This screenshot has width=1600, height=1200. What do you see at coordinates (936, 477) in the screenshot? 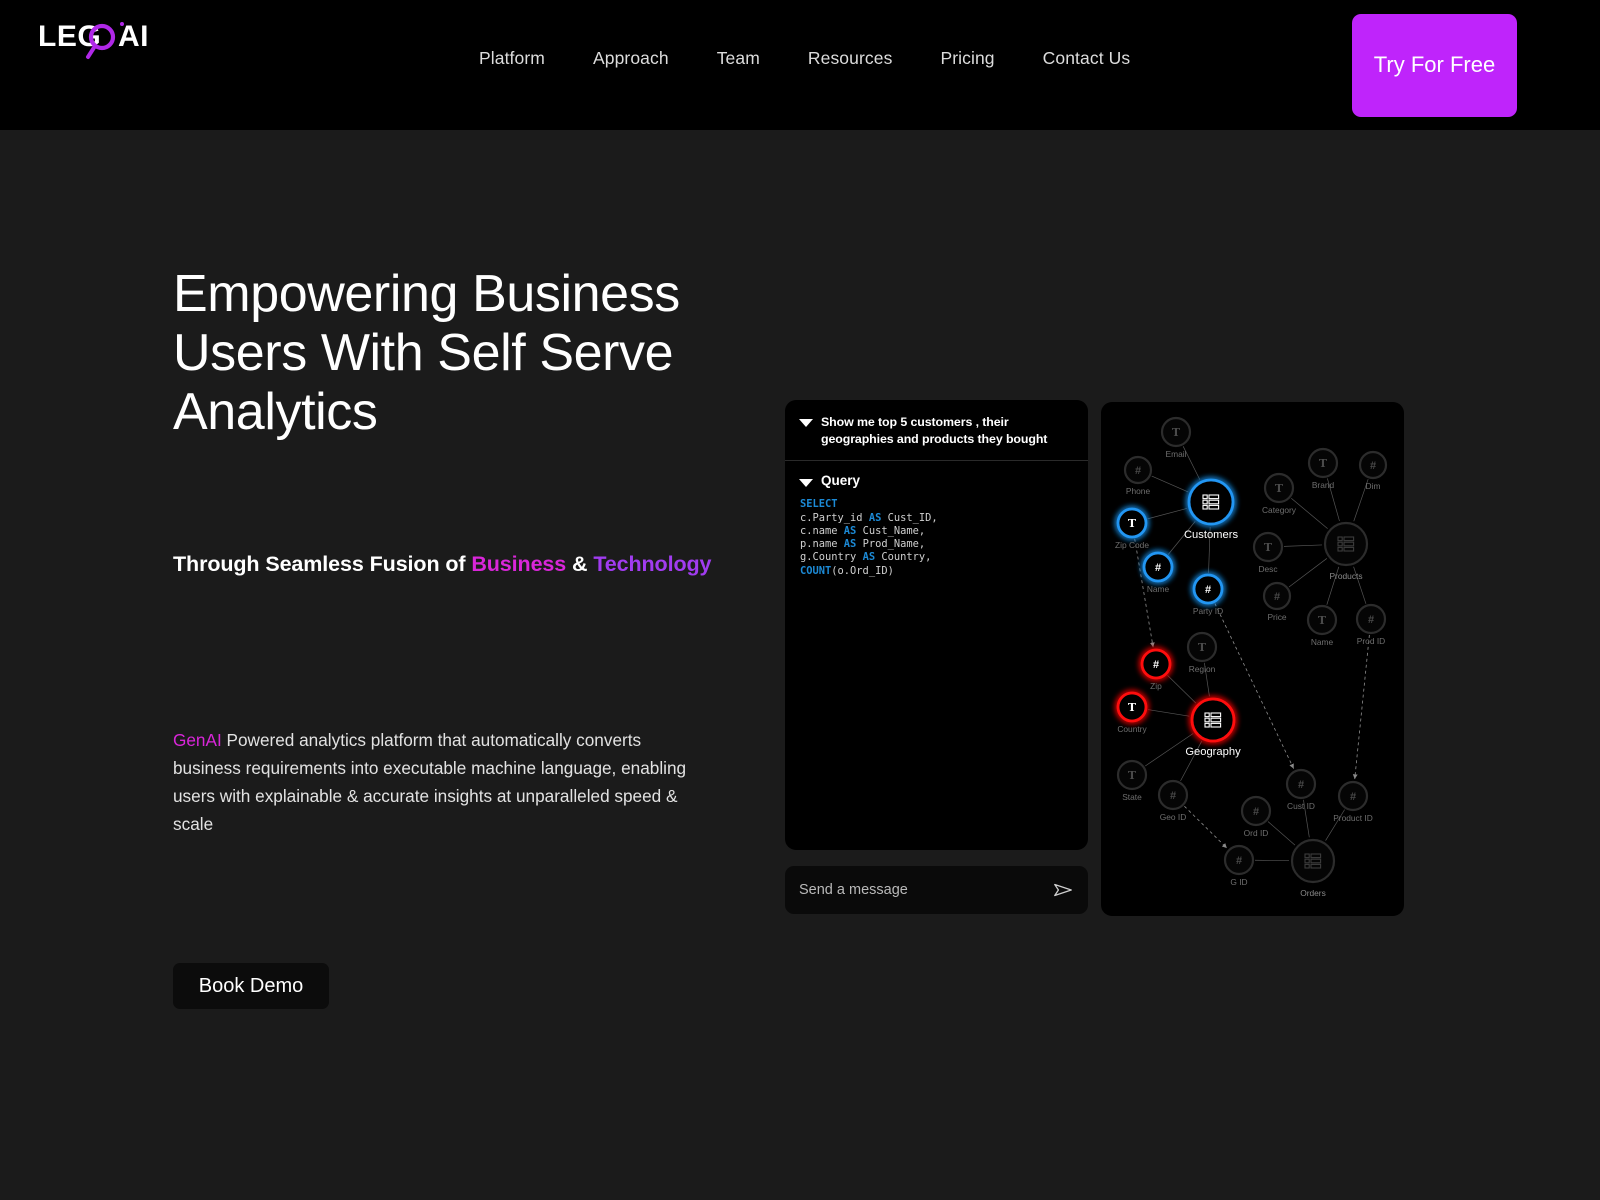
I see `chat-query-row: Query` at bounding box center [936, 477].